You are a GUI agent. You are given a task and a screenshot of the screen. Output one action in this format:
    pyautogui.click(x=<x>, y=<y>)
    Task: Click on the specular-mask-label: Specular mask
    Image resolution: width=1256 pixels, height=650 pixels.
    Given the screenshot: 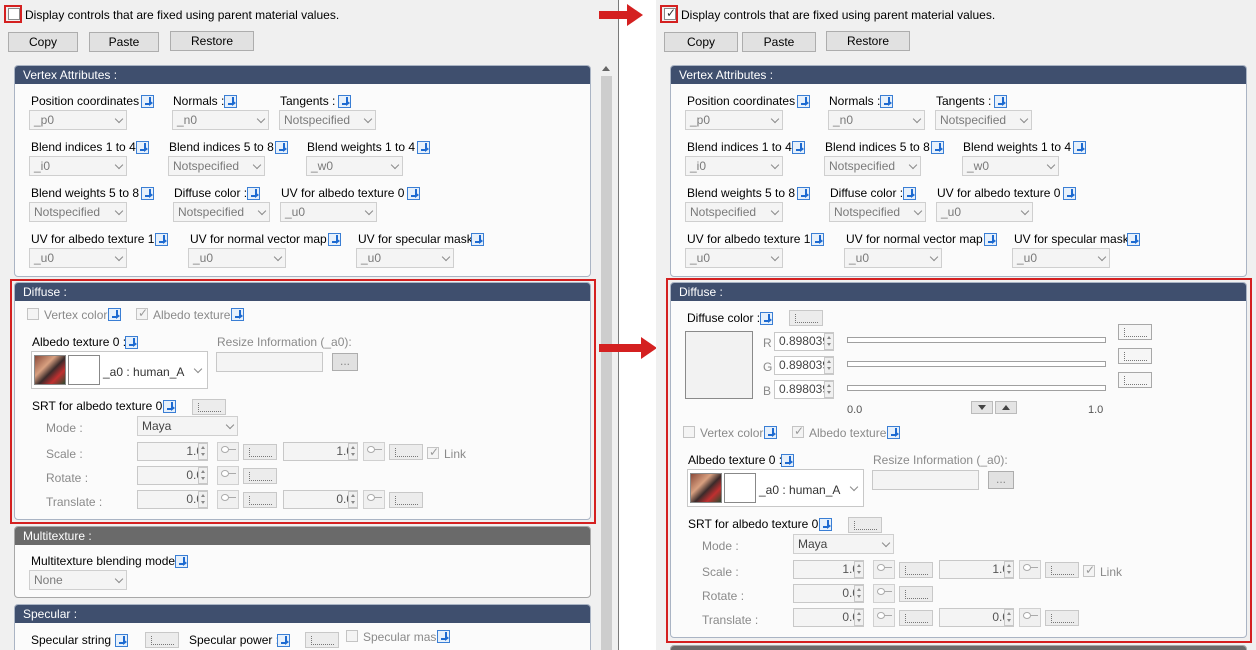 What is the action you would take?
    pyautogui.click(x=403, y=637)
    